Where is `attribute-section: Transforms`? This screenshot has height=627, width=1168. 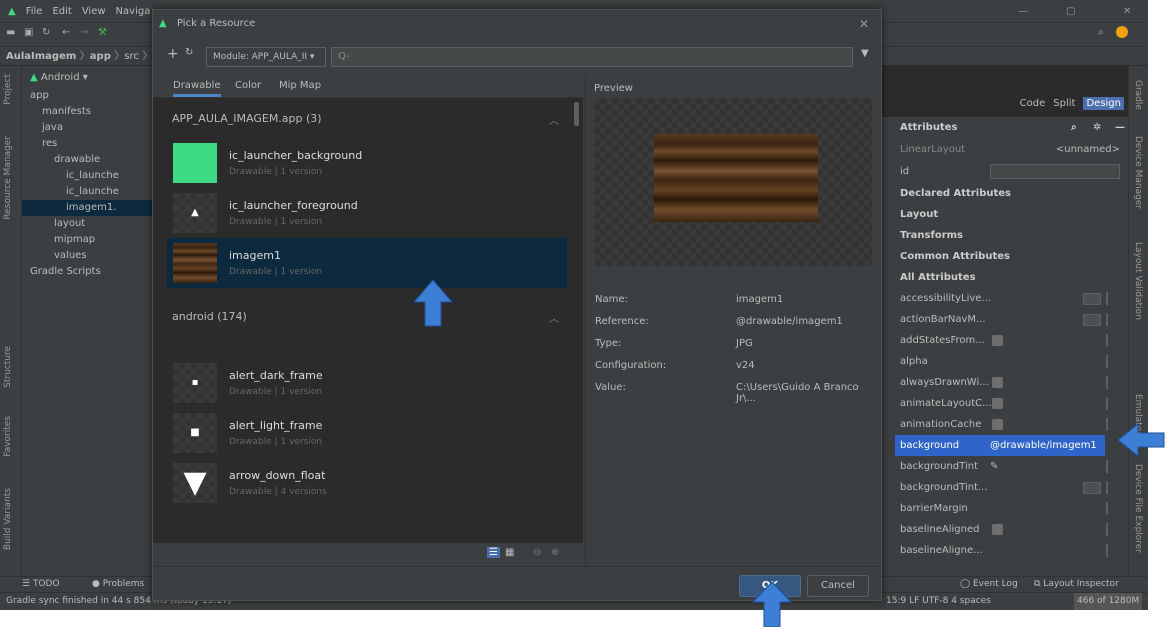 attribute-section: Transforms is located at coordinates (1011, 235).